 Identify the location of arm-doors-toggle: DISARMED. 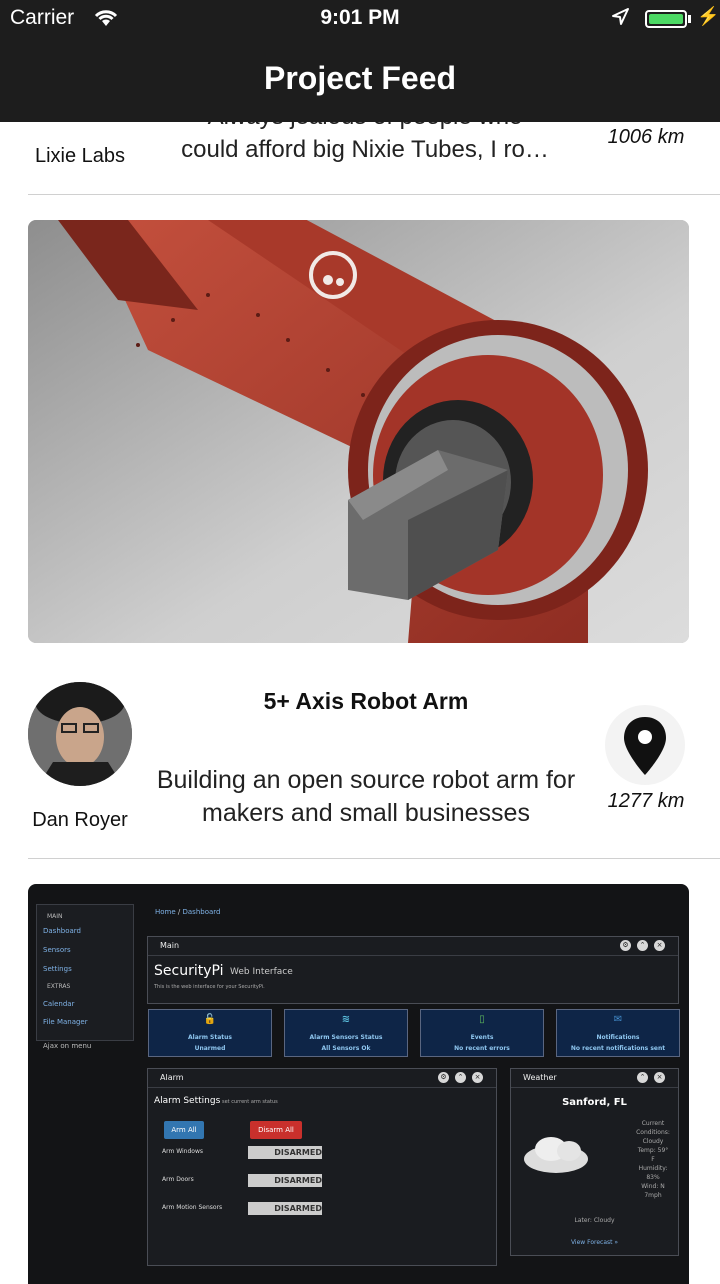
(285, 1180).